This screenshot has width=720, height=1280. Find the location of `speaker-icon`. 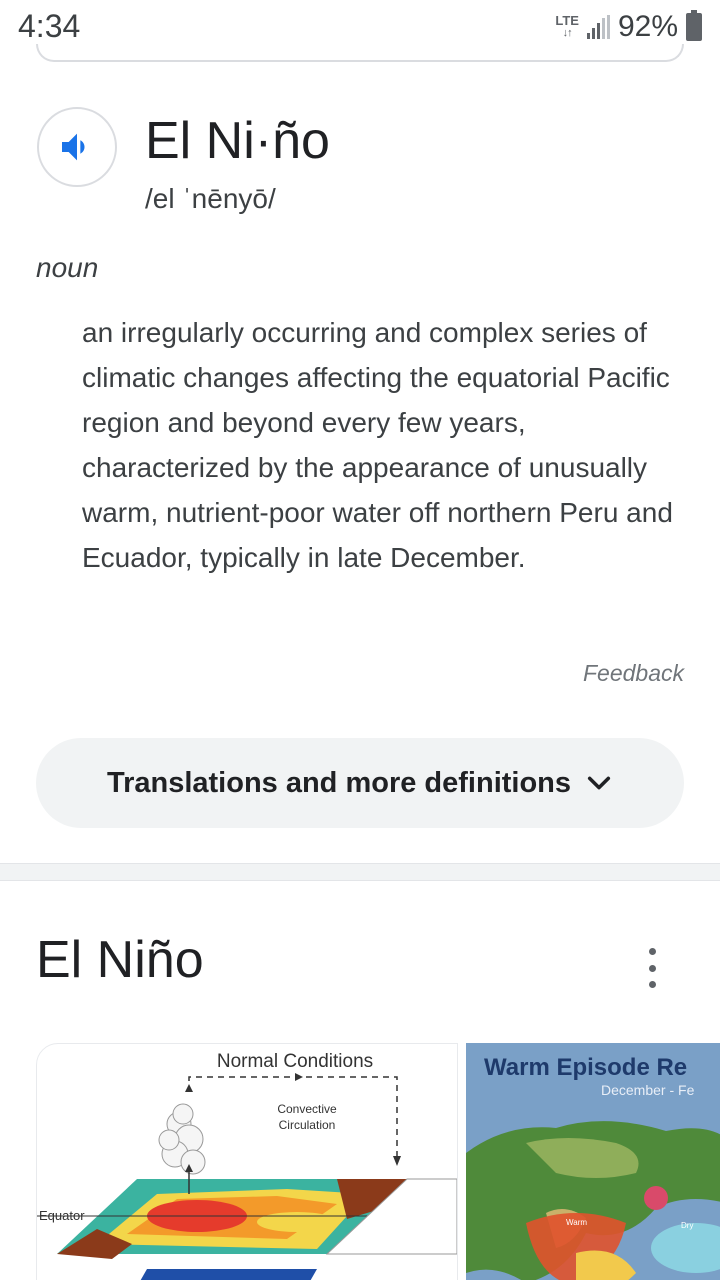

speaker-icon is located at coordinates (73, 147).